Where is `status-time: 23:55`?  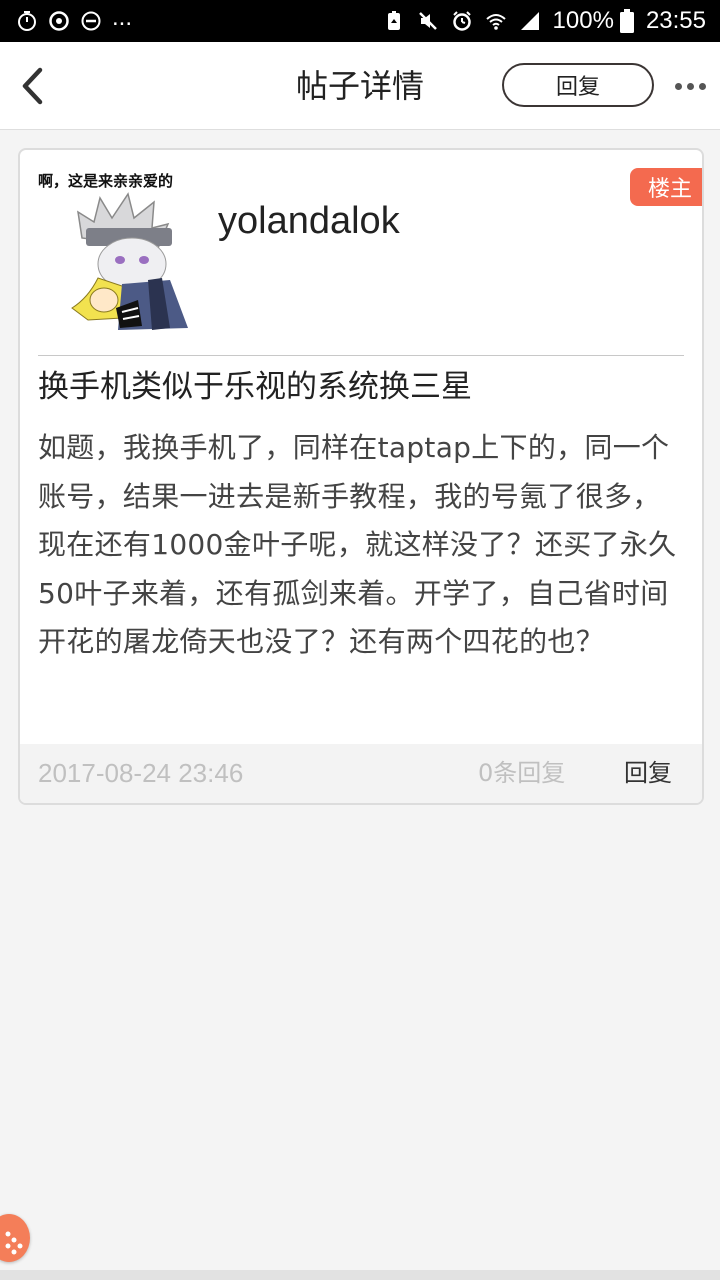 status-time: 23:55 is located at coordinates (675, 20).